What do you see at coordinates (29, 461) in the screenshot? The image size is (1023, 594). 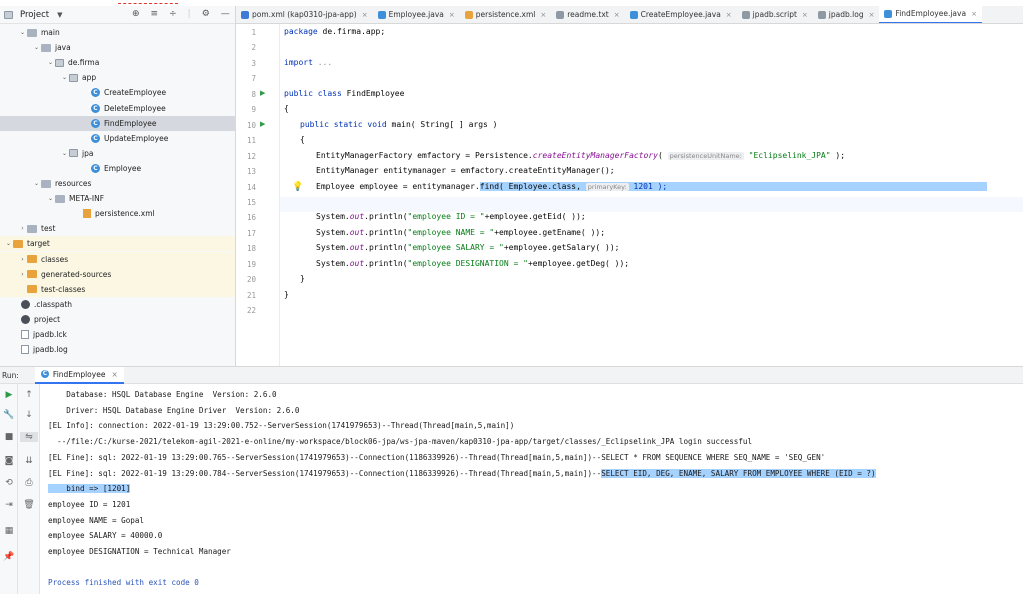 I see `scroll-to-end-icon: ⇊` at bounding box center [29, 461].